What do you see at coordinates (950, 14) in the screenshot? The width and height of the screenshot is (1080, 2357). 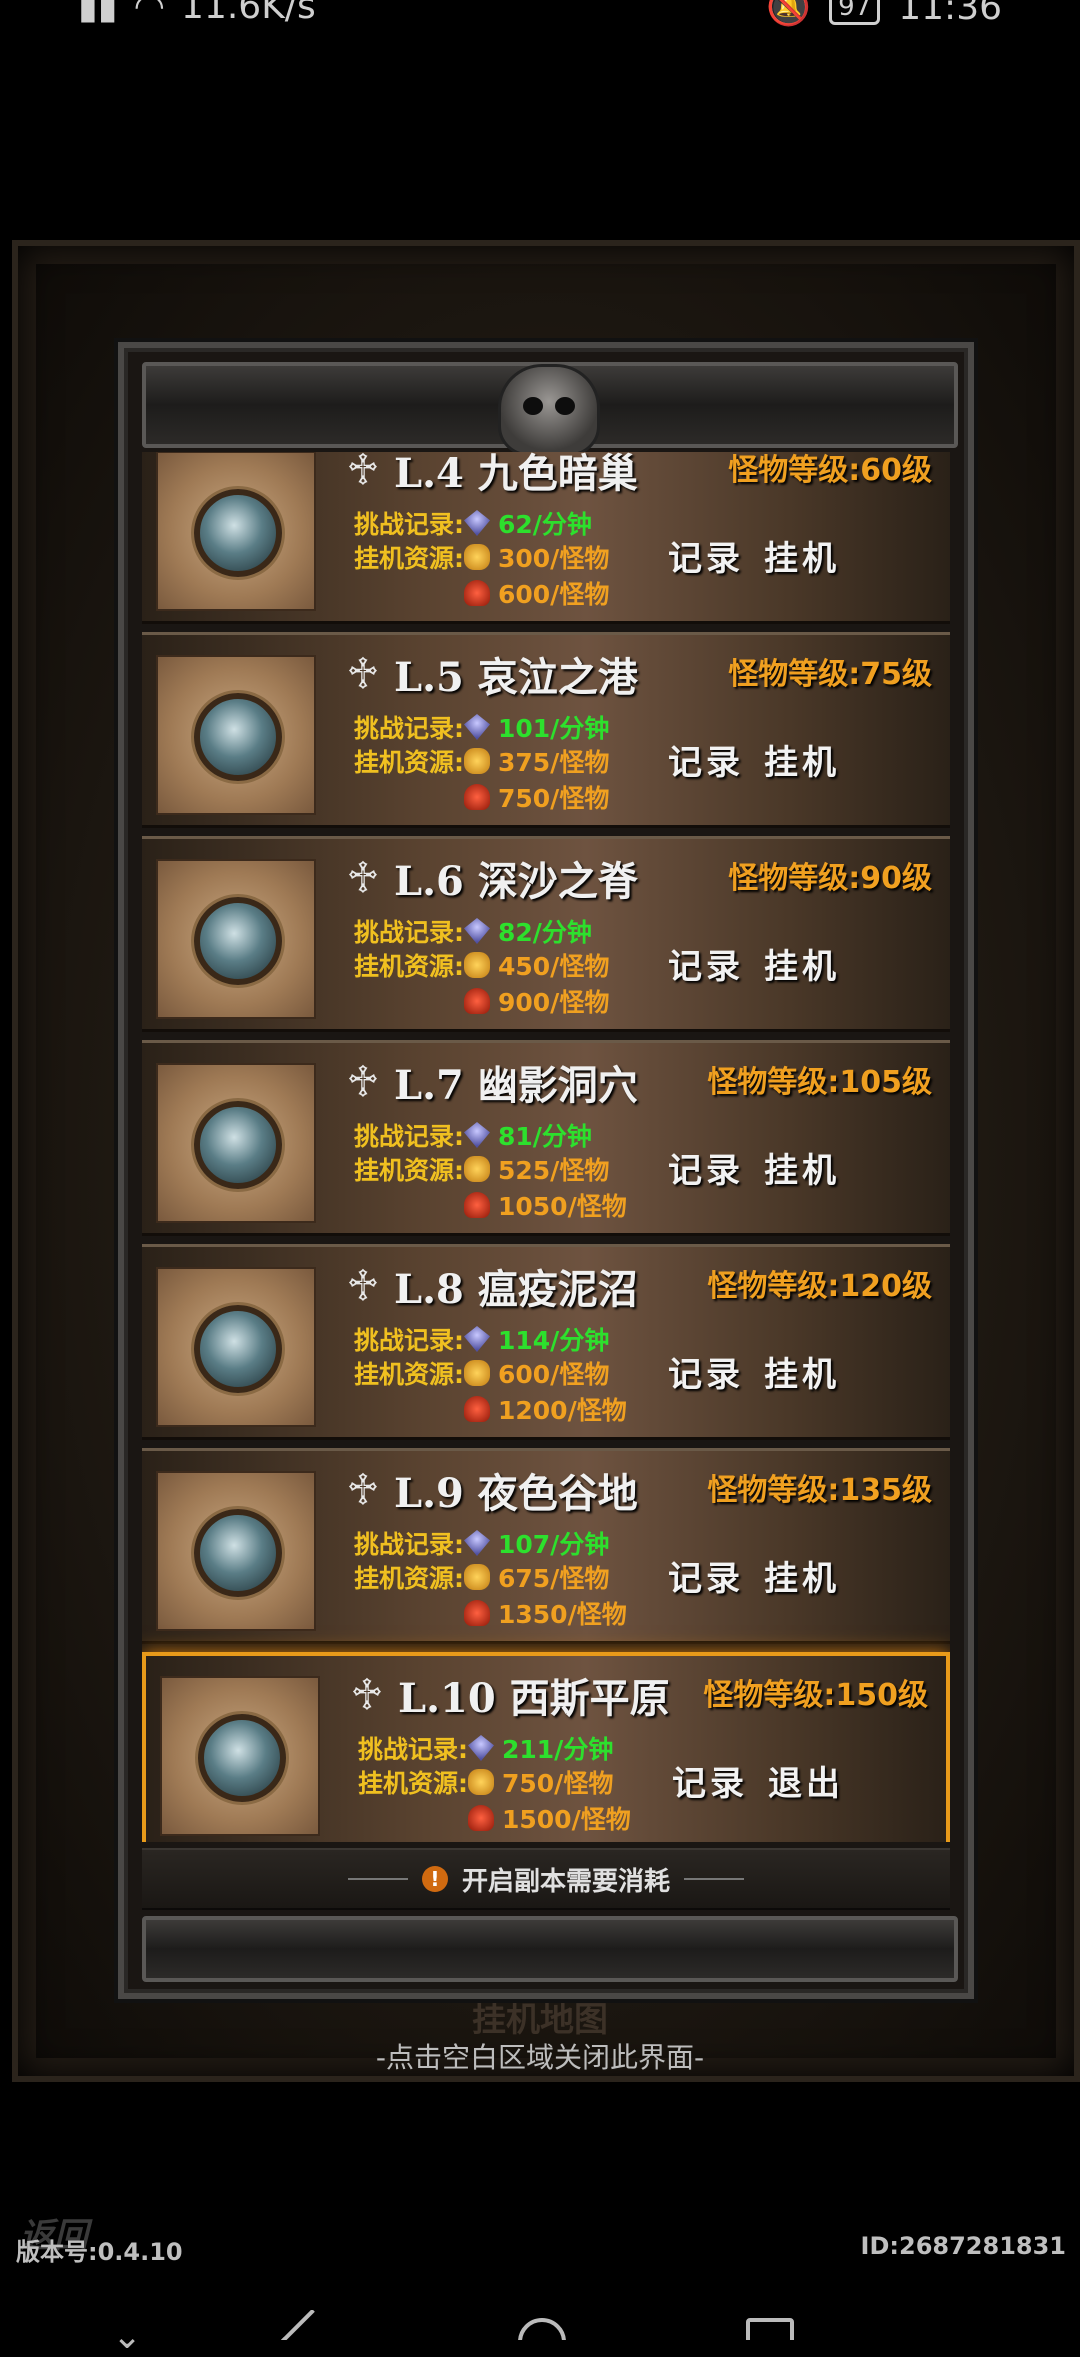 I see `clock: 11:36` at bounding box center [950, 14].